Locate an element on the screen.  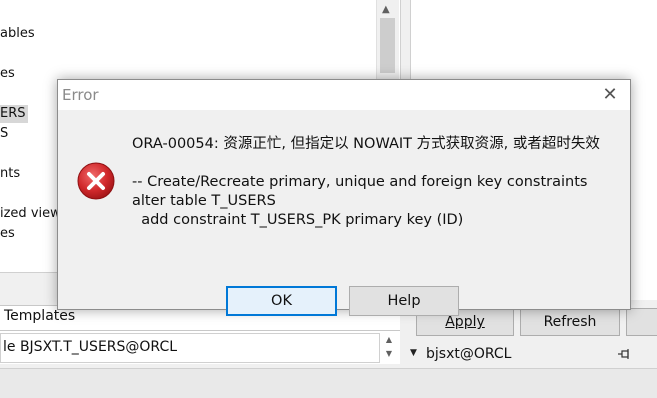
refresh-label: Refresh is located at coordinates (570, 322).